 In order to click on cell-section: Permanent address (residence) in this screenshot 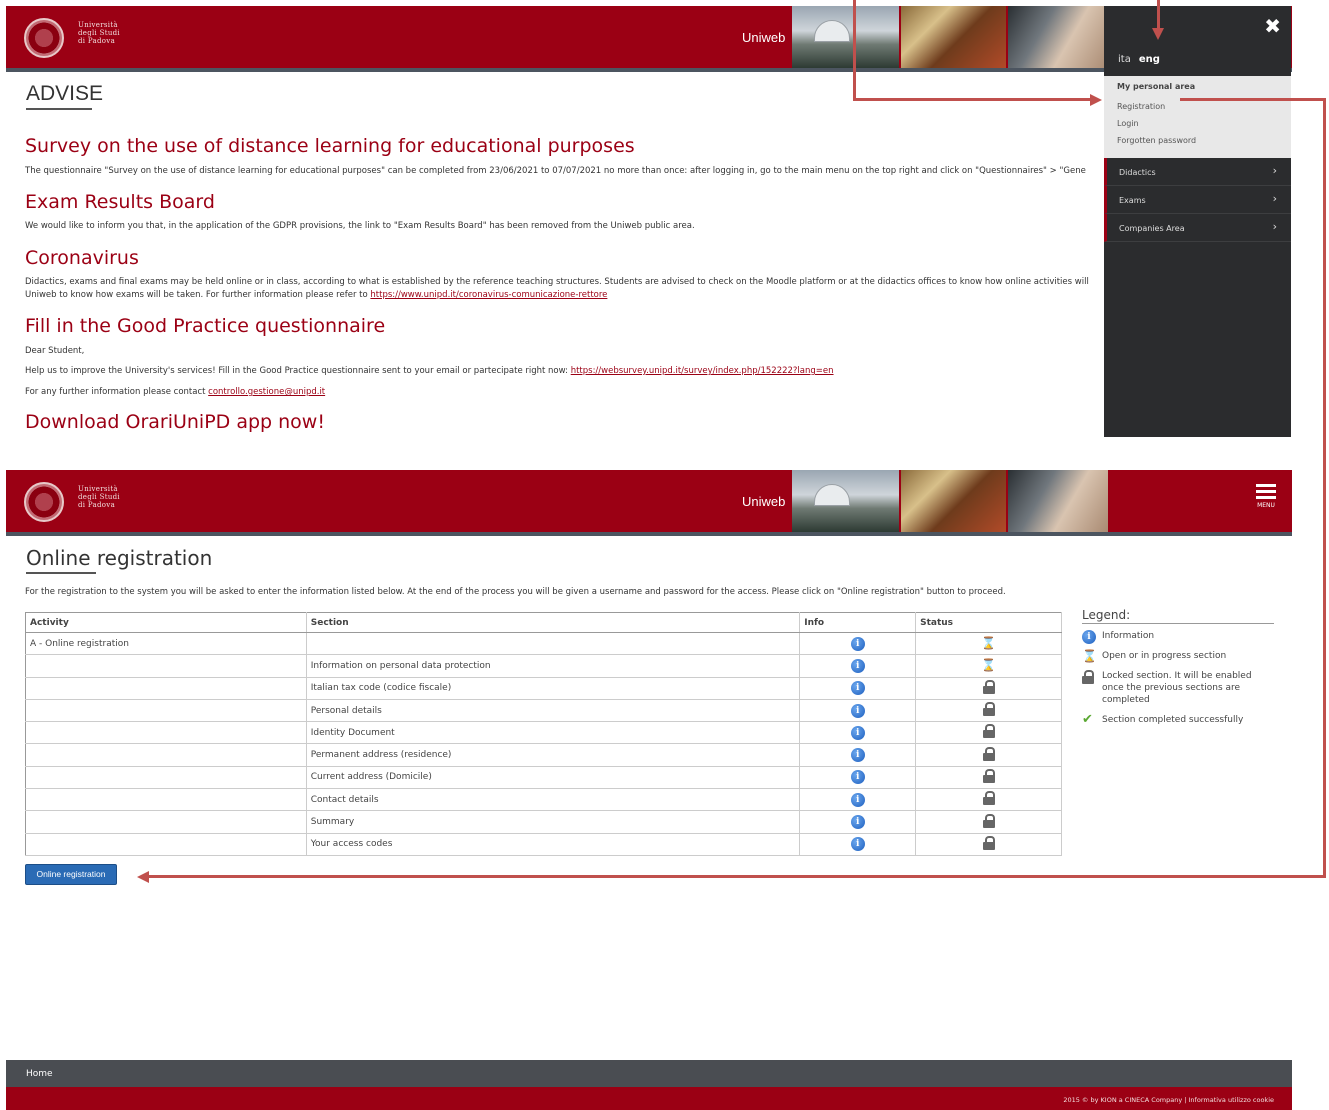, I will do `click(553, 755)`.